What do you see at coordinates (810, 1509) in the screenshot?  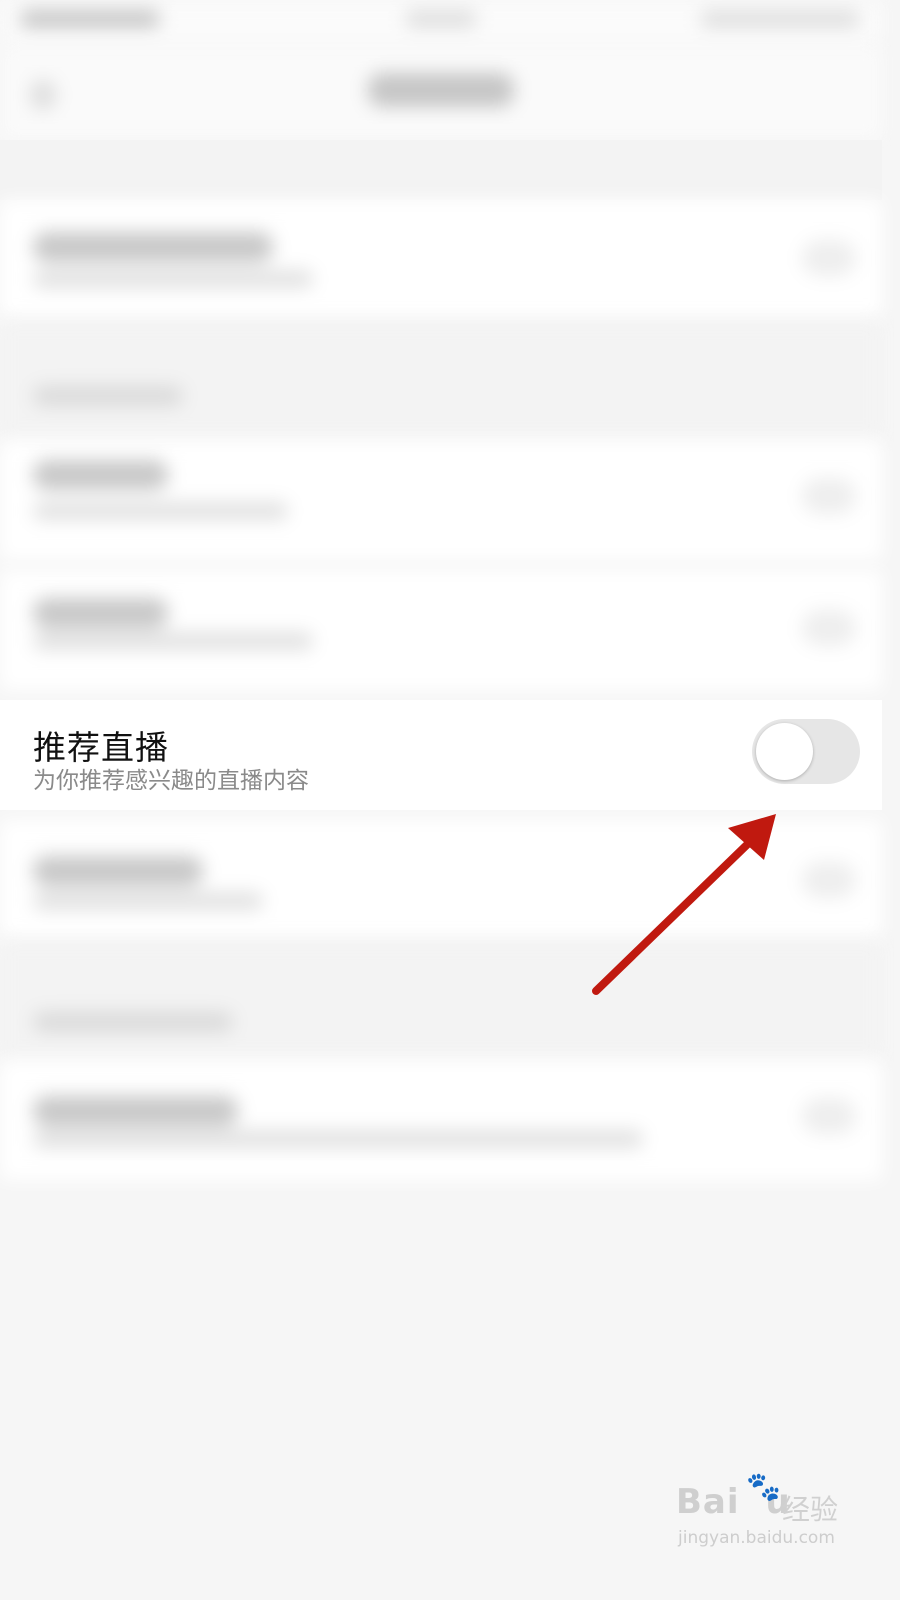 I see `watermark-chinese: 经验` at bounding box center [810, 1509].